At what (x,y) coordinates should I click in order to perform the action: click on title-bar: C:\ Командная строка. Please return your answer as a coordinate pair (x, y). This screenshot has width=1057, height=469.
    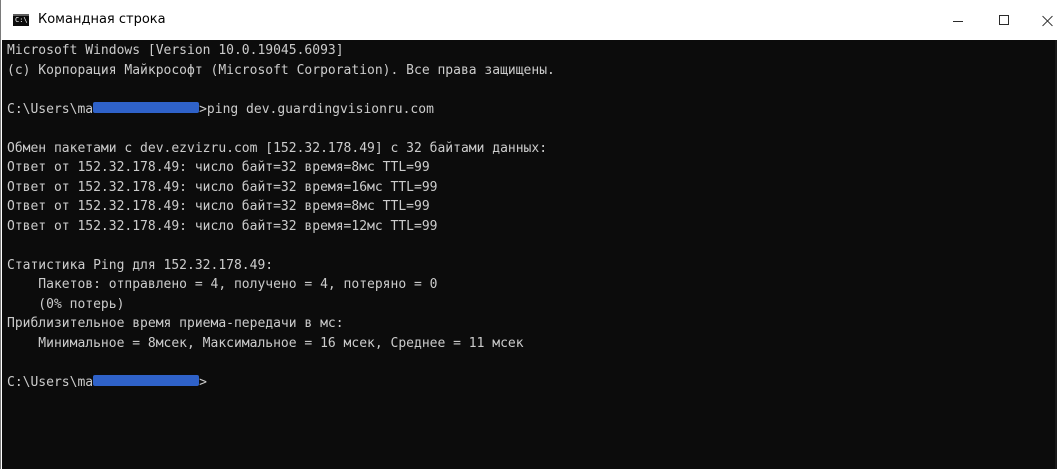
    Looking at the image, I should click on (529, 20).